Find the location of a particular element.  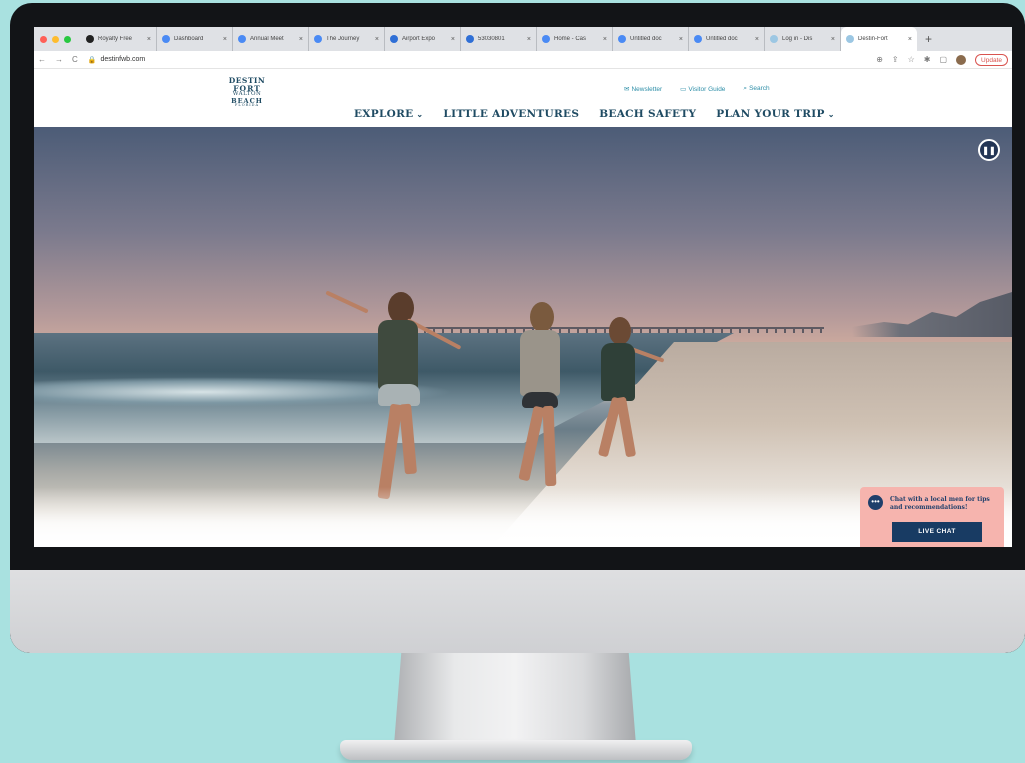

pause-video-button: ❚❚ is located at coordinates (989, 150).